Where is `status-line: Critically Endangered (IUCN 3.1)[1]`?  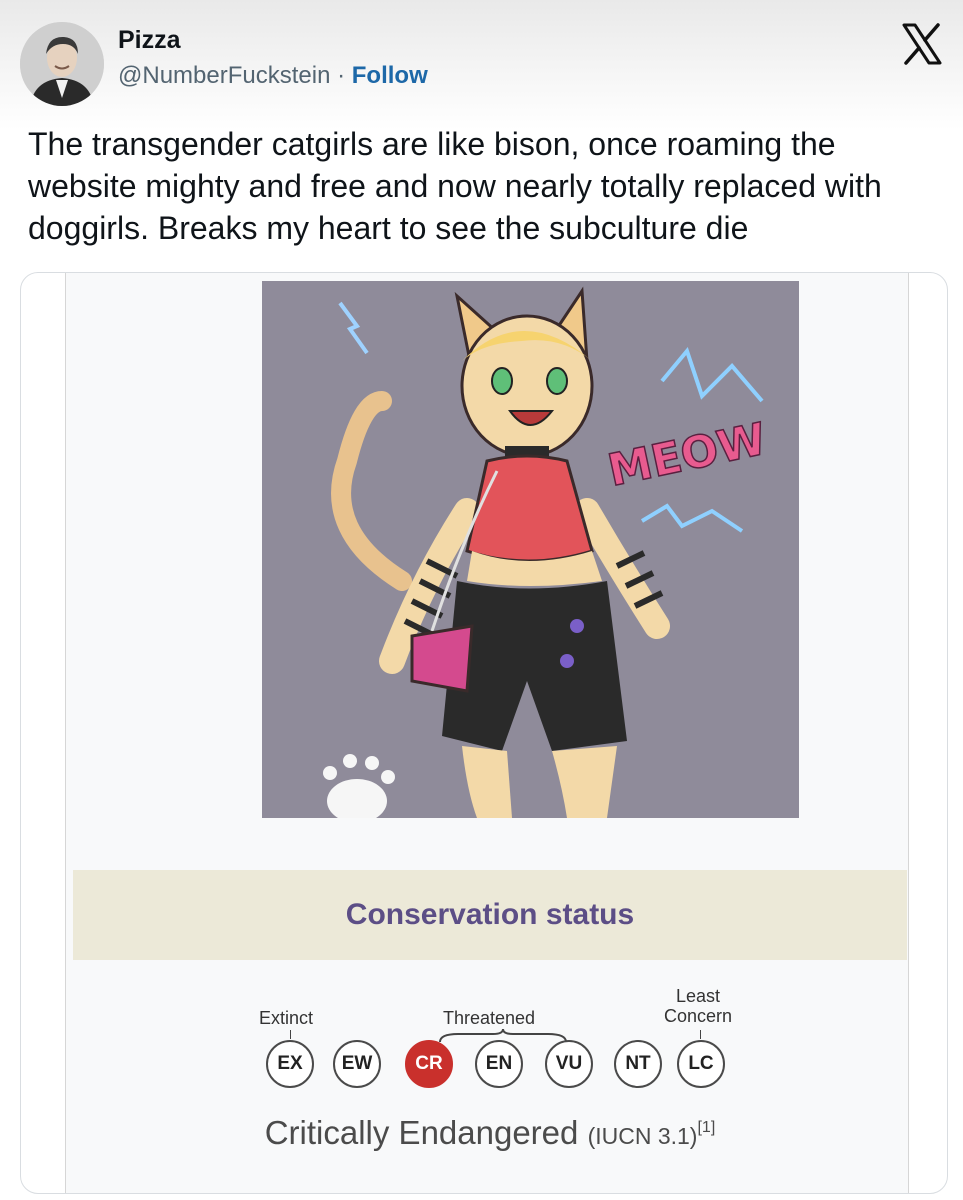
status-line: Critically Endangered (IUCN 3.1)[1] is located at coordinates (490, 1133).